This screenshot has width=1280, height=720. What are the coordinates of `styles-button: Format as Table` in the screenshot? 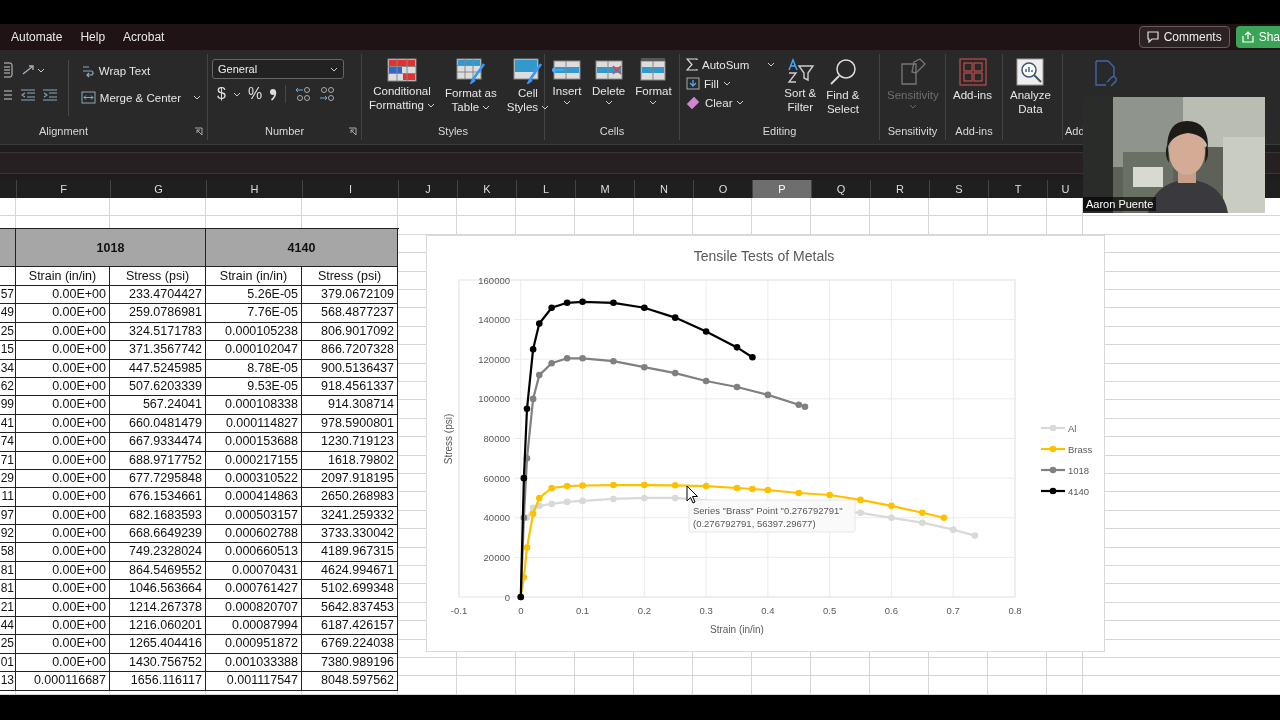 It's located at (470, 86).